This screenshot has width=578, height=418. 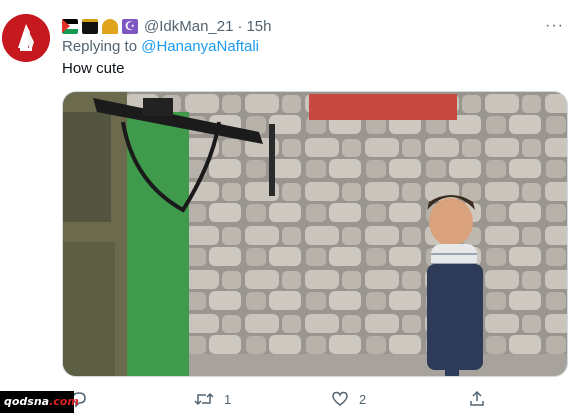 I want to click on like-action: 2, so click(x=348, y=399).